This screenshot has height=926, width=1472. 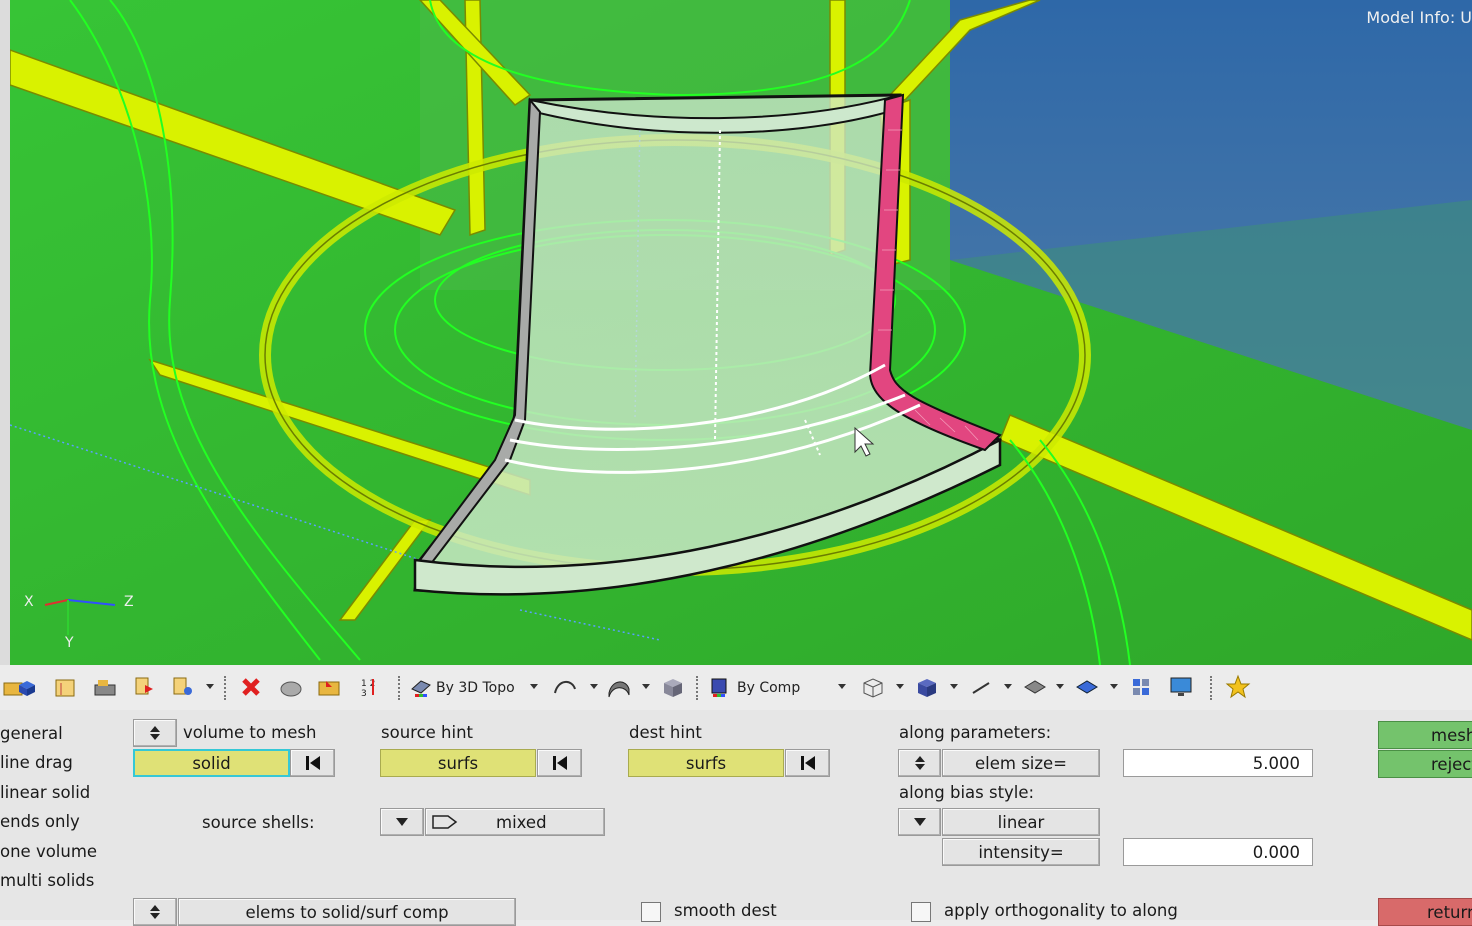 I want to click on rewind-icon, so click(x=559, y=763).